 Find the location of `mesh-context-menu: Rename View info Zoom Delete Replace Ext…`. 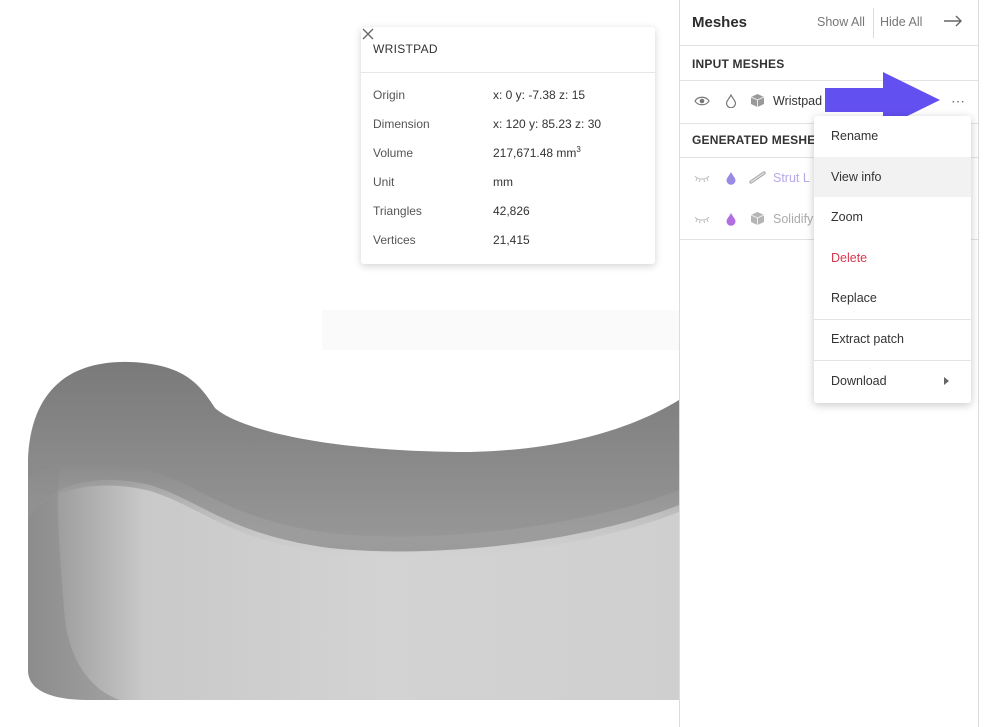

mesh-context-menu: Rename View info Zoom Delete Replace Ext… is located at coordinates (892, 259).